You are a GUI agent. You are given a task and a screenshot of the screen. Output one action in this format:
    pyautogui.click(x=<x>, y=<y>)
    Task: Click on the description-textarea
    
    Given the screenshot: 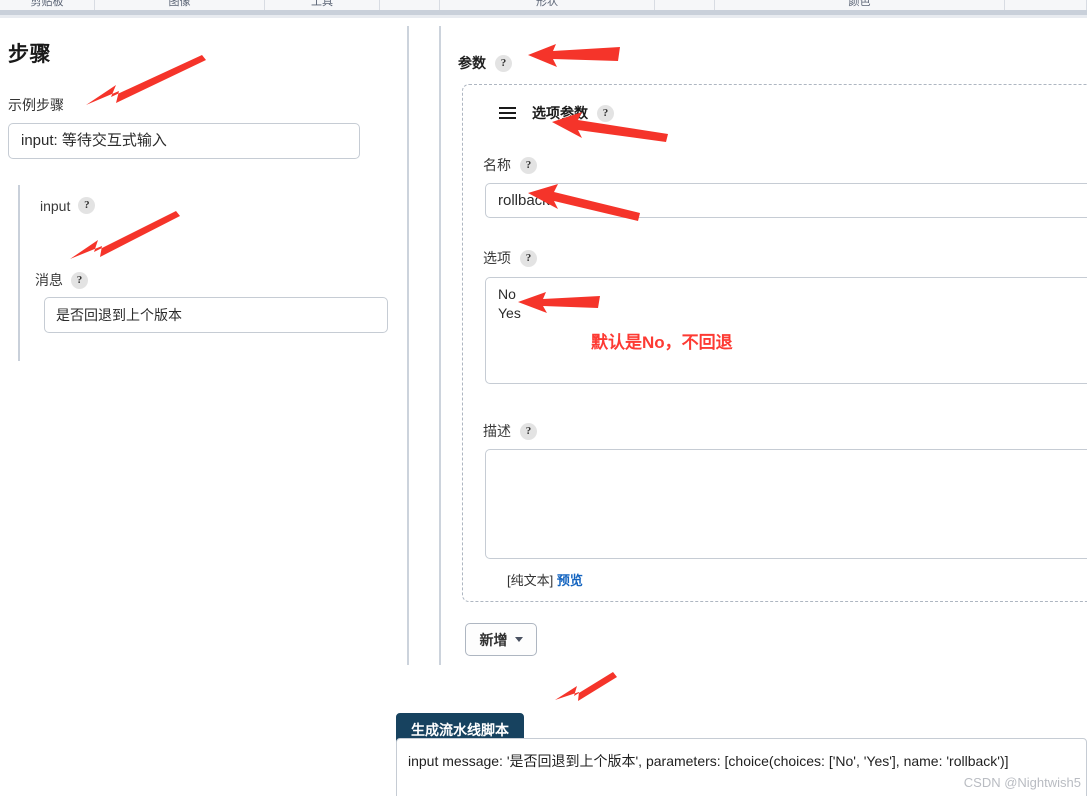 What is the action you would take?
    pyautogui.click(x=786, y=504)
    